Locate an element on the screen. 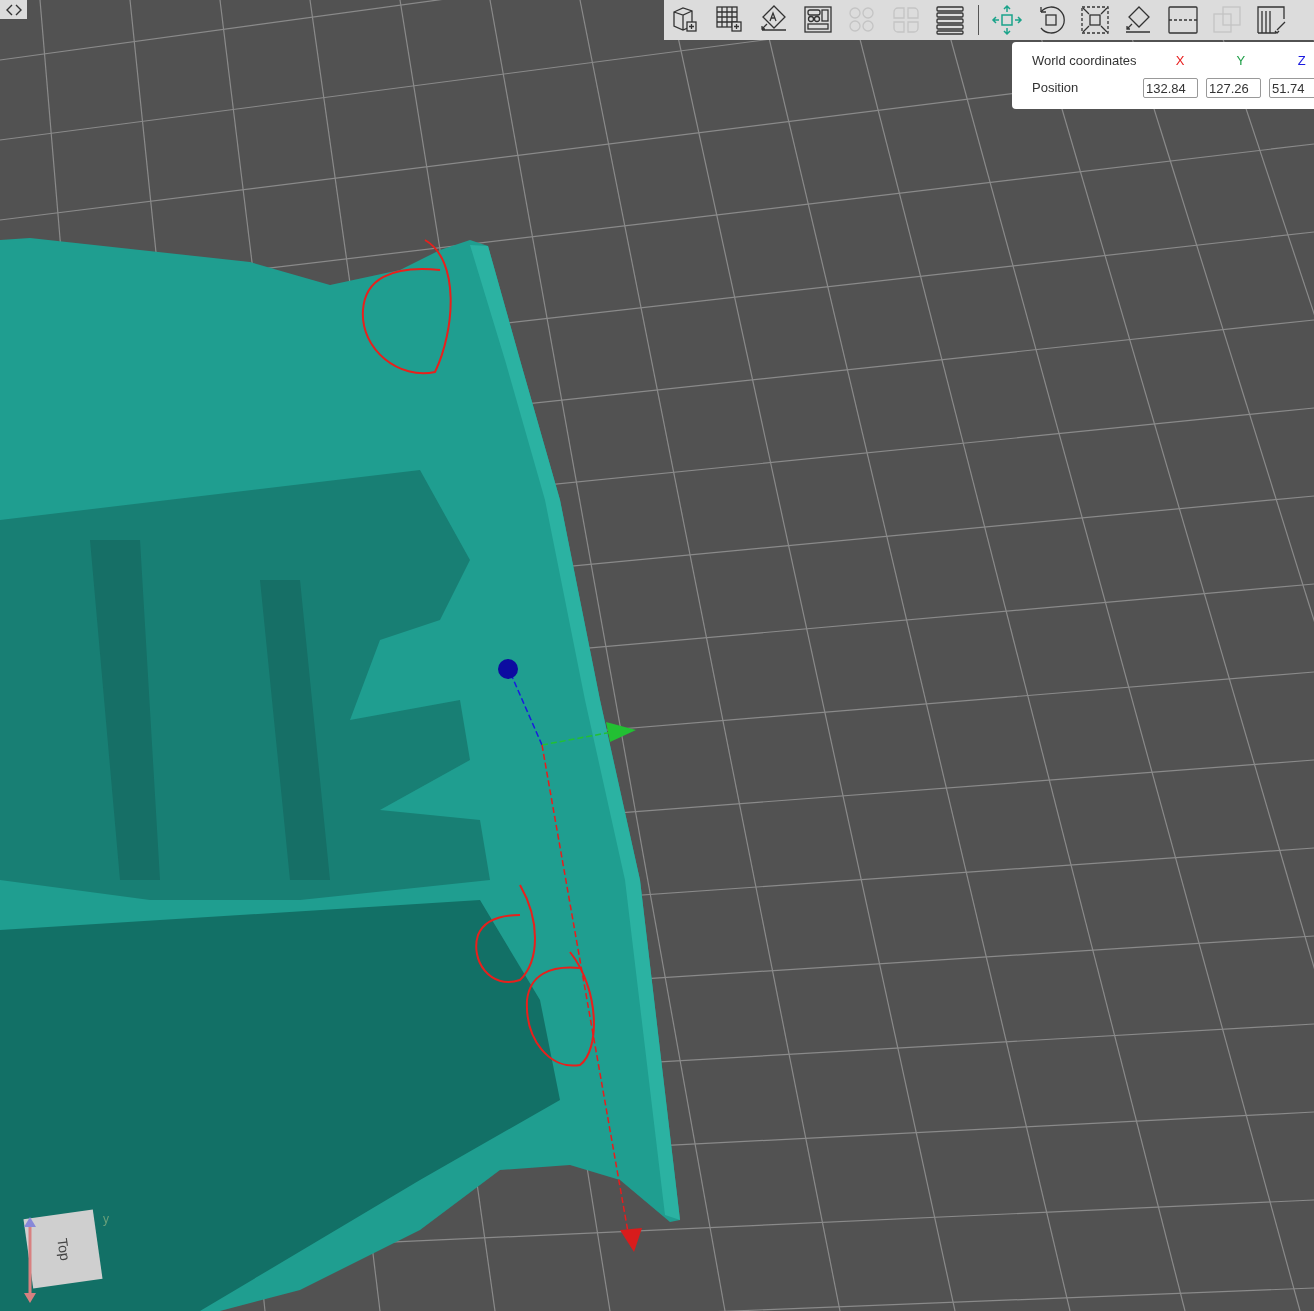 This screenshot has width=1314, height=1311. axis-label: X is located at coordinates (1180, 61).